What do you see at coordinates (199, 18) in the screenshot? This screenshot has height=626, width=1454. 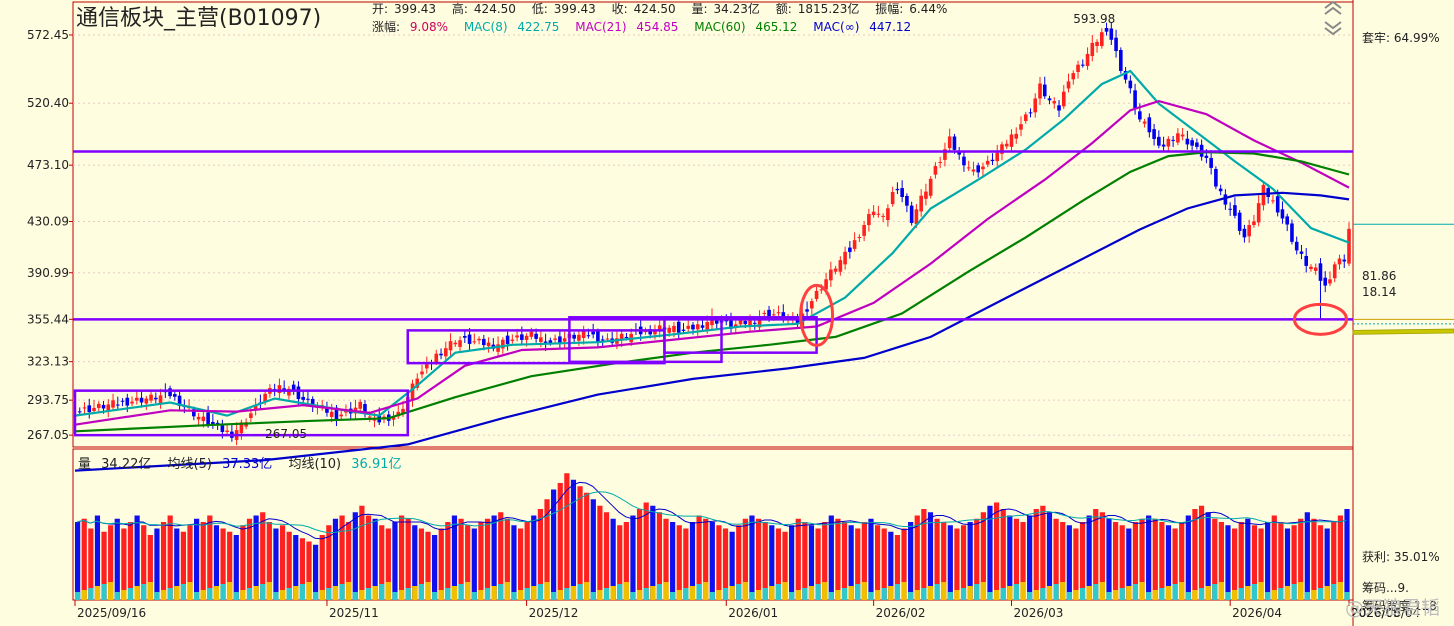 I see `chart-title: 通信板块_主营(B01097)` at bounding box center [199, 18].